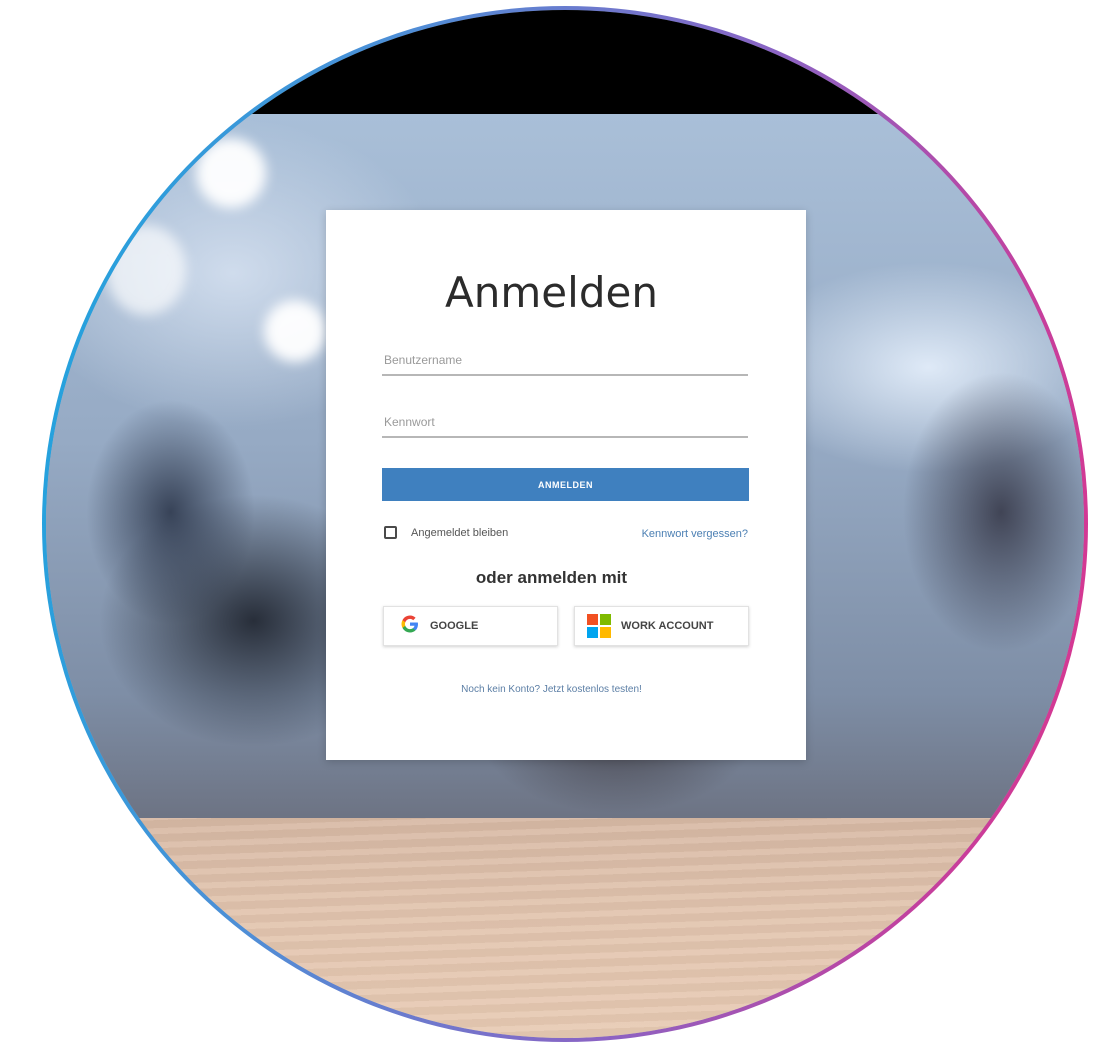 This screenshot has width=1103, height=1048. What do you see at coordinates (410, 626) in the screenshot?
I see `google-icon` at bounding box center [410, 626].